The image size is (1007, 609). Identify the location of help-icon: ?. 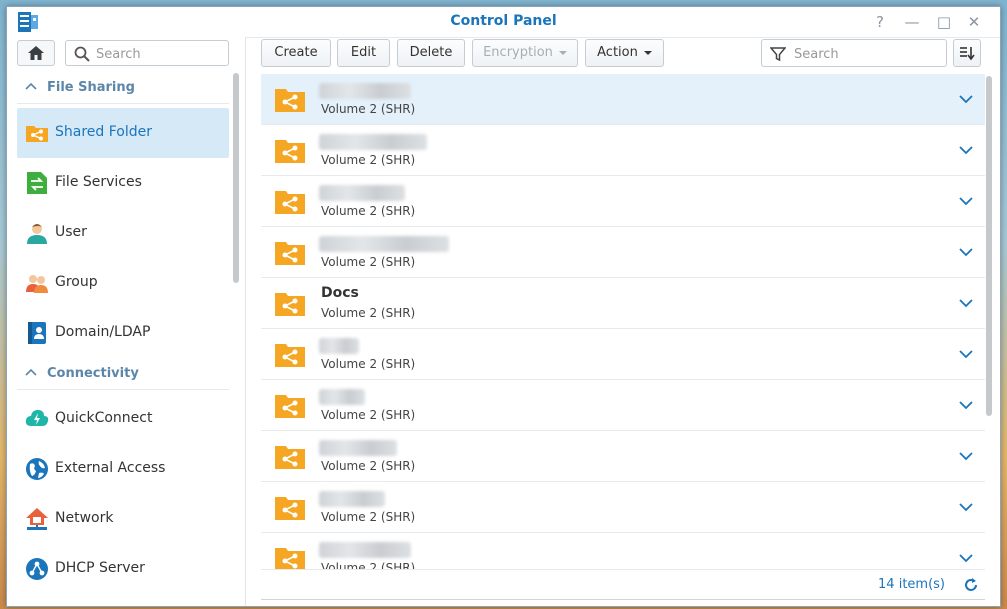
(880, 22).